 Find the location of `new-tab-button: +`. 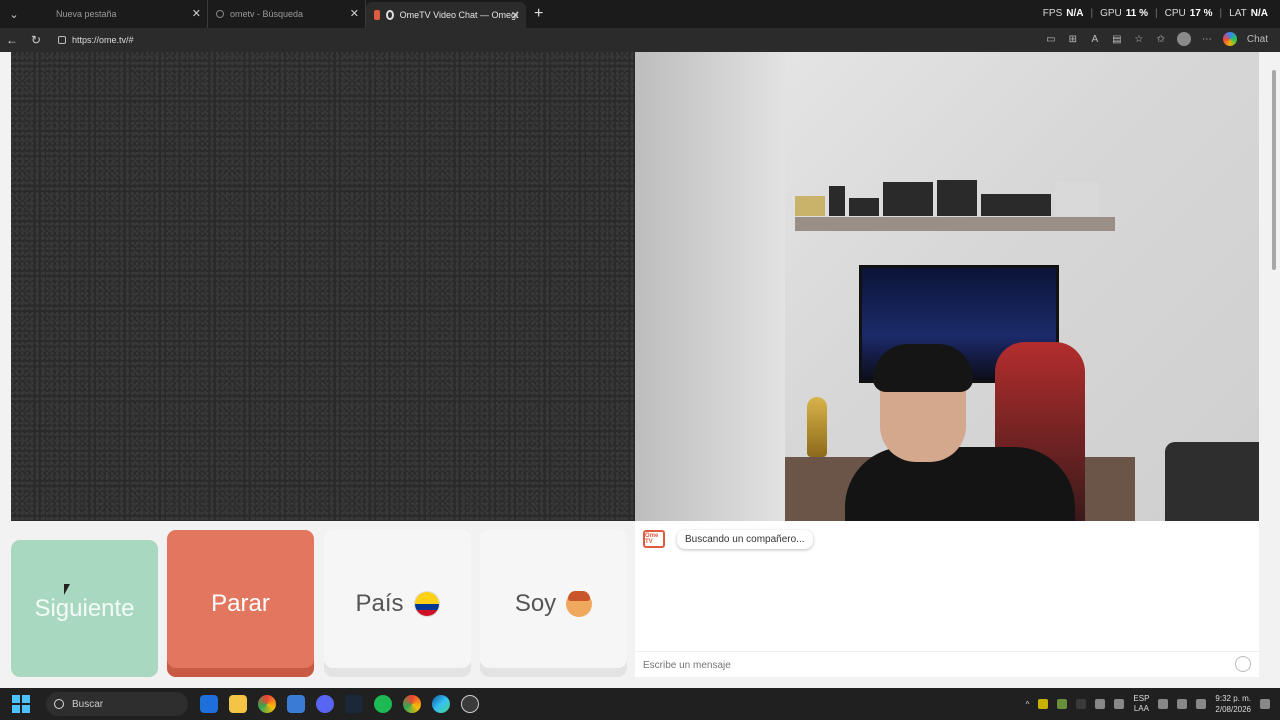

new-tab-button: + is located at coordinates (538, 14).